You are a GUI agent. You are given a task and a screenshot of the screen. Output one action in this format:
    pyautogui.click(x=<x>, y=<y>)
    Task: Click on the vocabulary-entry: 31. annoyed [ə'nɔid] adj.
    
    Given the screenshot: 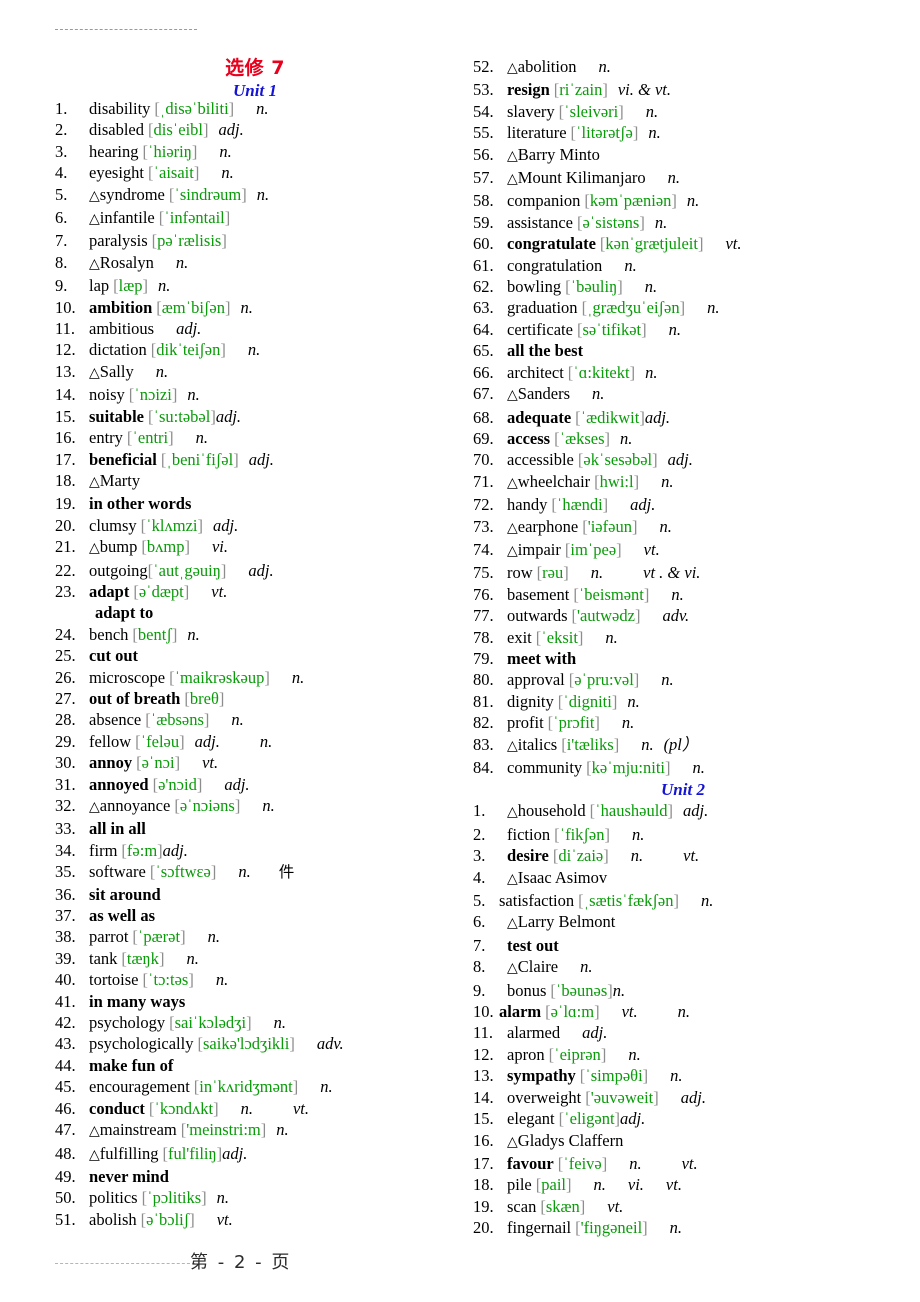 What is the action you would take?
    pyautogui.click(x=255, y=784)
    